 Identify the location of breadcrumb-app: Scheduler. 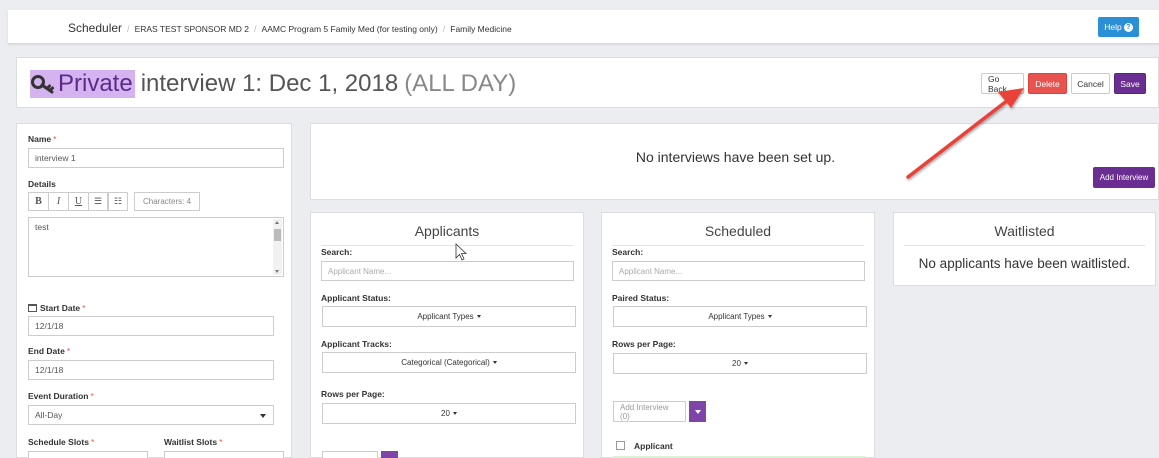
(95, 28).